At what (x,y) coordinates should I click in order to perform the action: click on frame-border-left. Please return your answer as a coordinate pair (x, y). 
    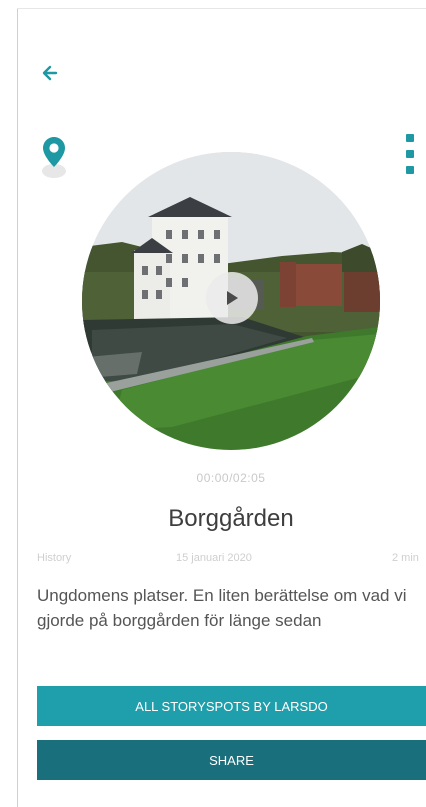
    Looking at the image, I should click on (17, 407).